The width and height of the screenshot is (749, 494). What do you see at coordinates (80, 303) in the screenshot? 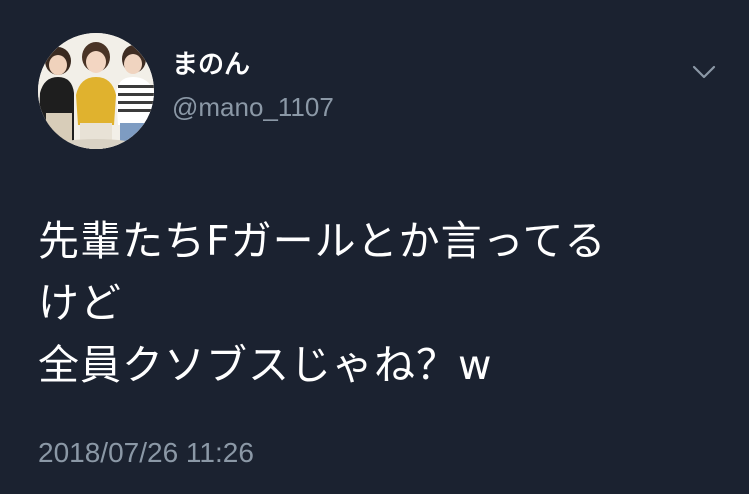
I see `tweet-text-line: けど` at bounding box center [80, 303].